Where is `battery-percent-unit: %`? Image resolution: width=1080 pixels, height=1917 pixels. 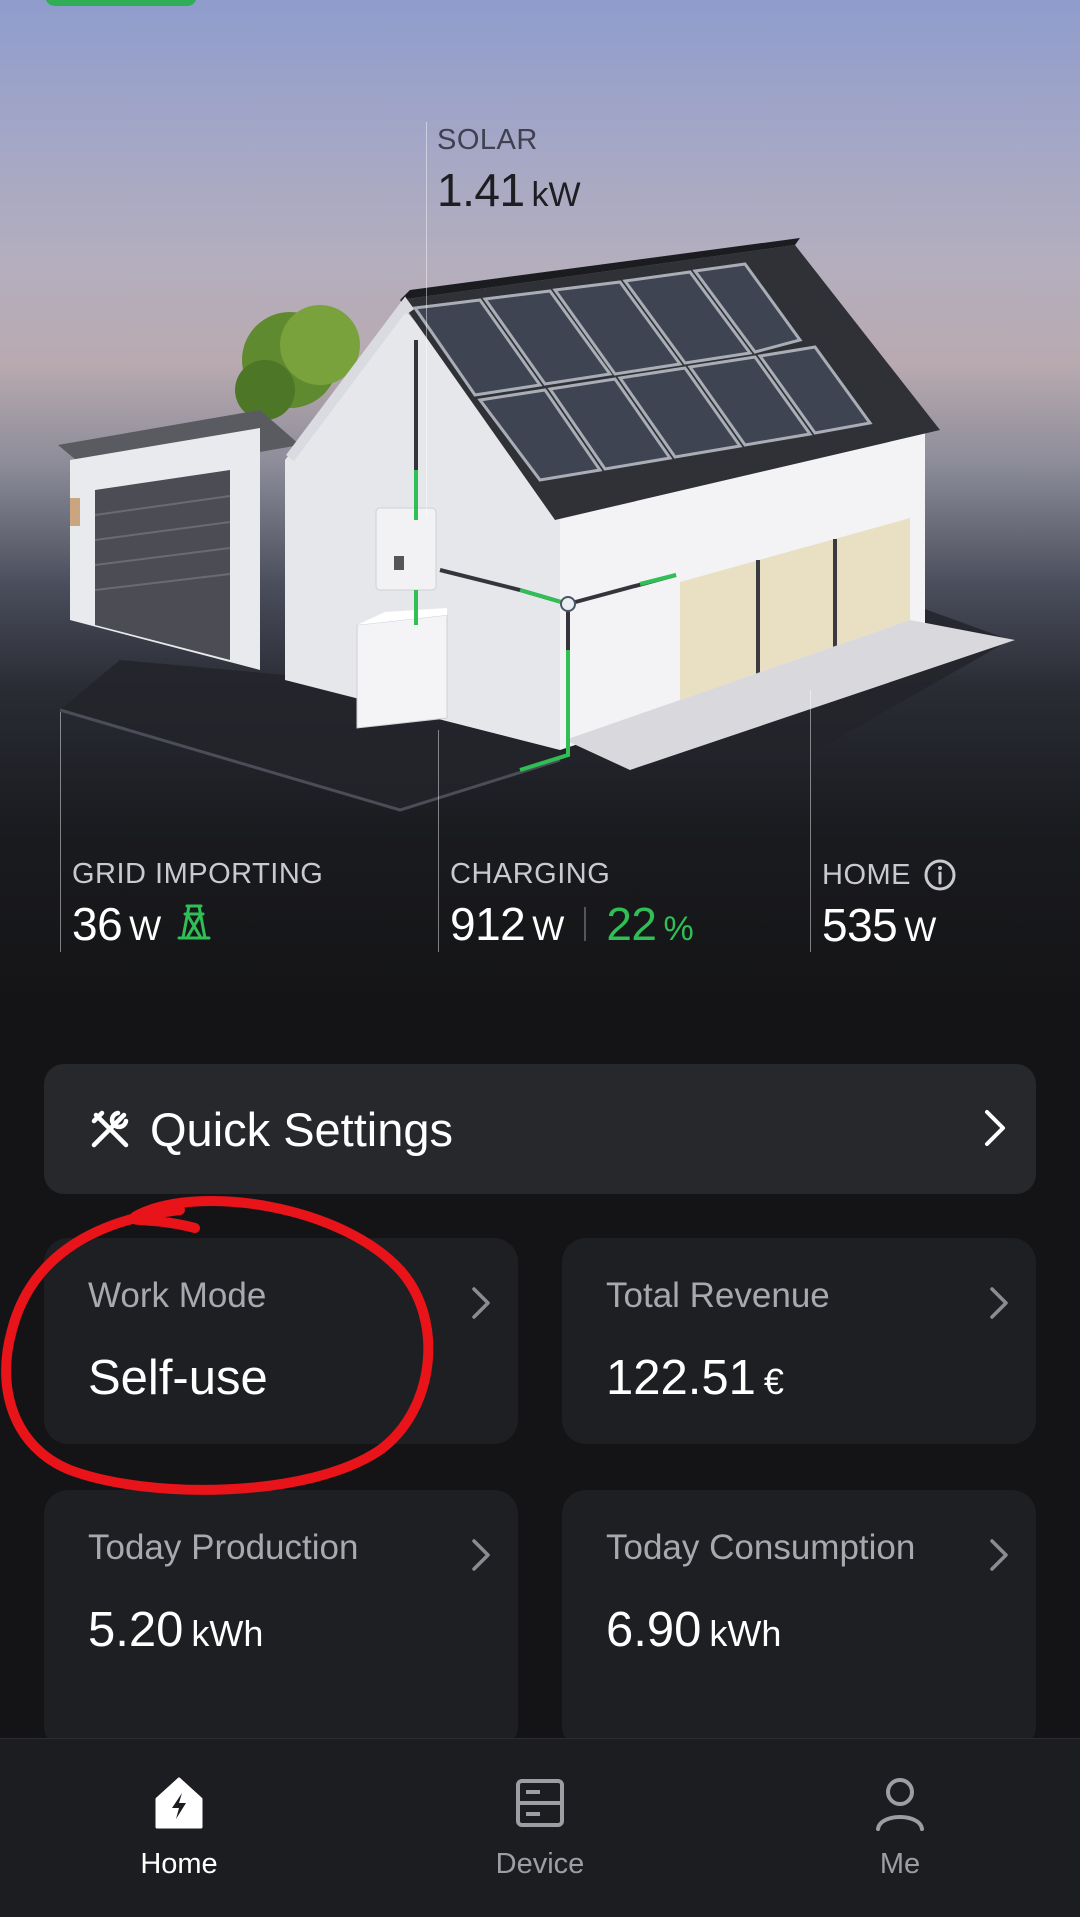 battery-percent-unit: % is located at coordinates (678, 929).